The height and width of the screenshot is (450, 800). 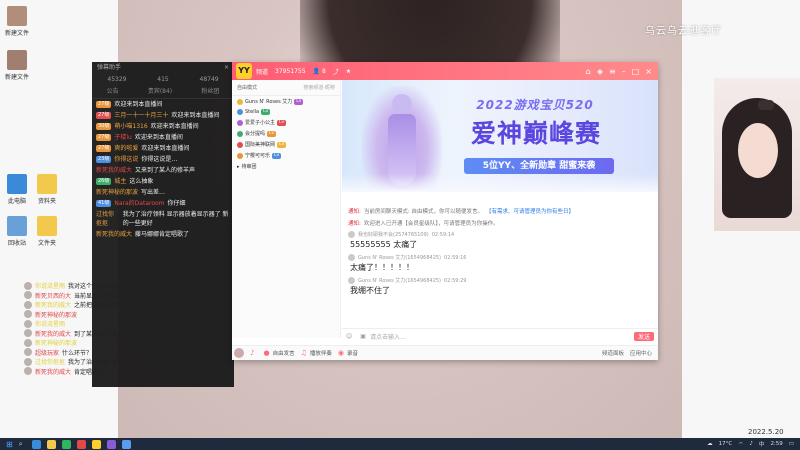 I want to click on clock: 2:59, so click(x=776, y=444).